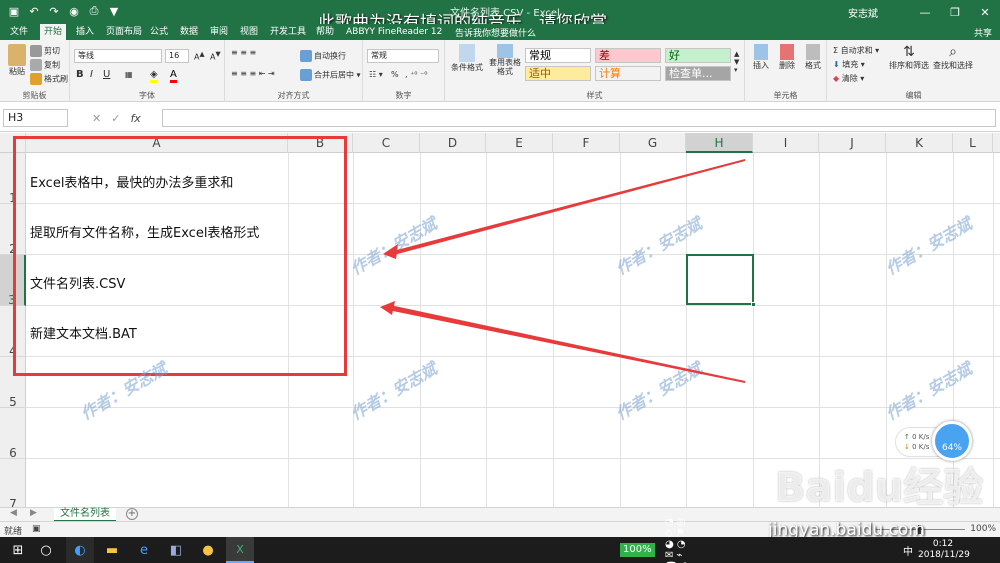 The width and height of the screenshot is (1000, 563). What do you see at coordinates (19, 32) in the screenshot?
I see `tab-file: 文件` at bounding box center [19, 32].